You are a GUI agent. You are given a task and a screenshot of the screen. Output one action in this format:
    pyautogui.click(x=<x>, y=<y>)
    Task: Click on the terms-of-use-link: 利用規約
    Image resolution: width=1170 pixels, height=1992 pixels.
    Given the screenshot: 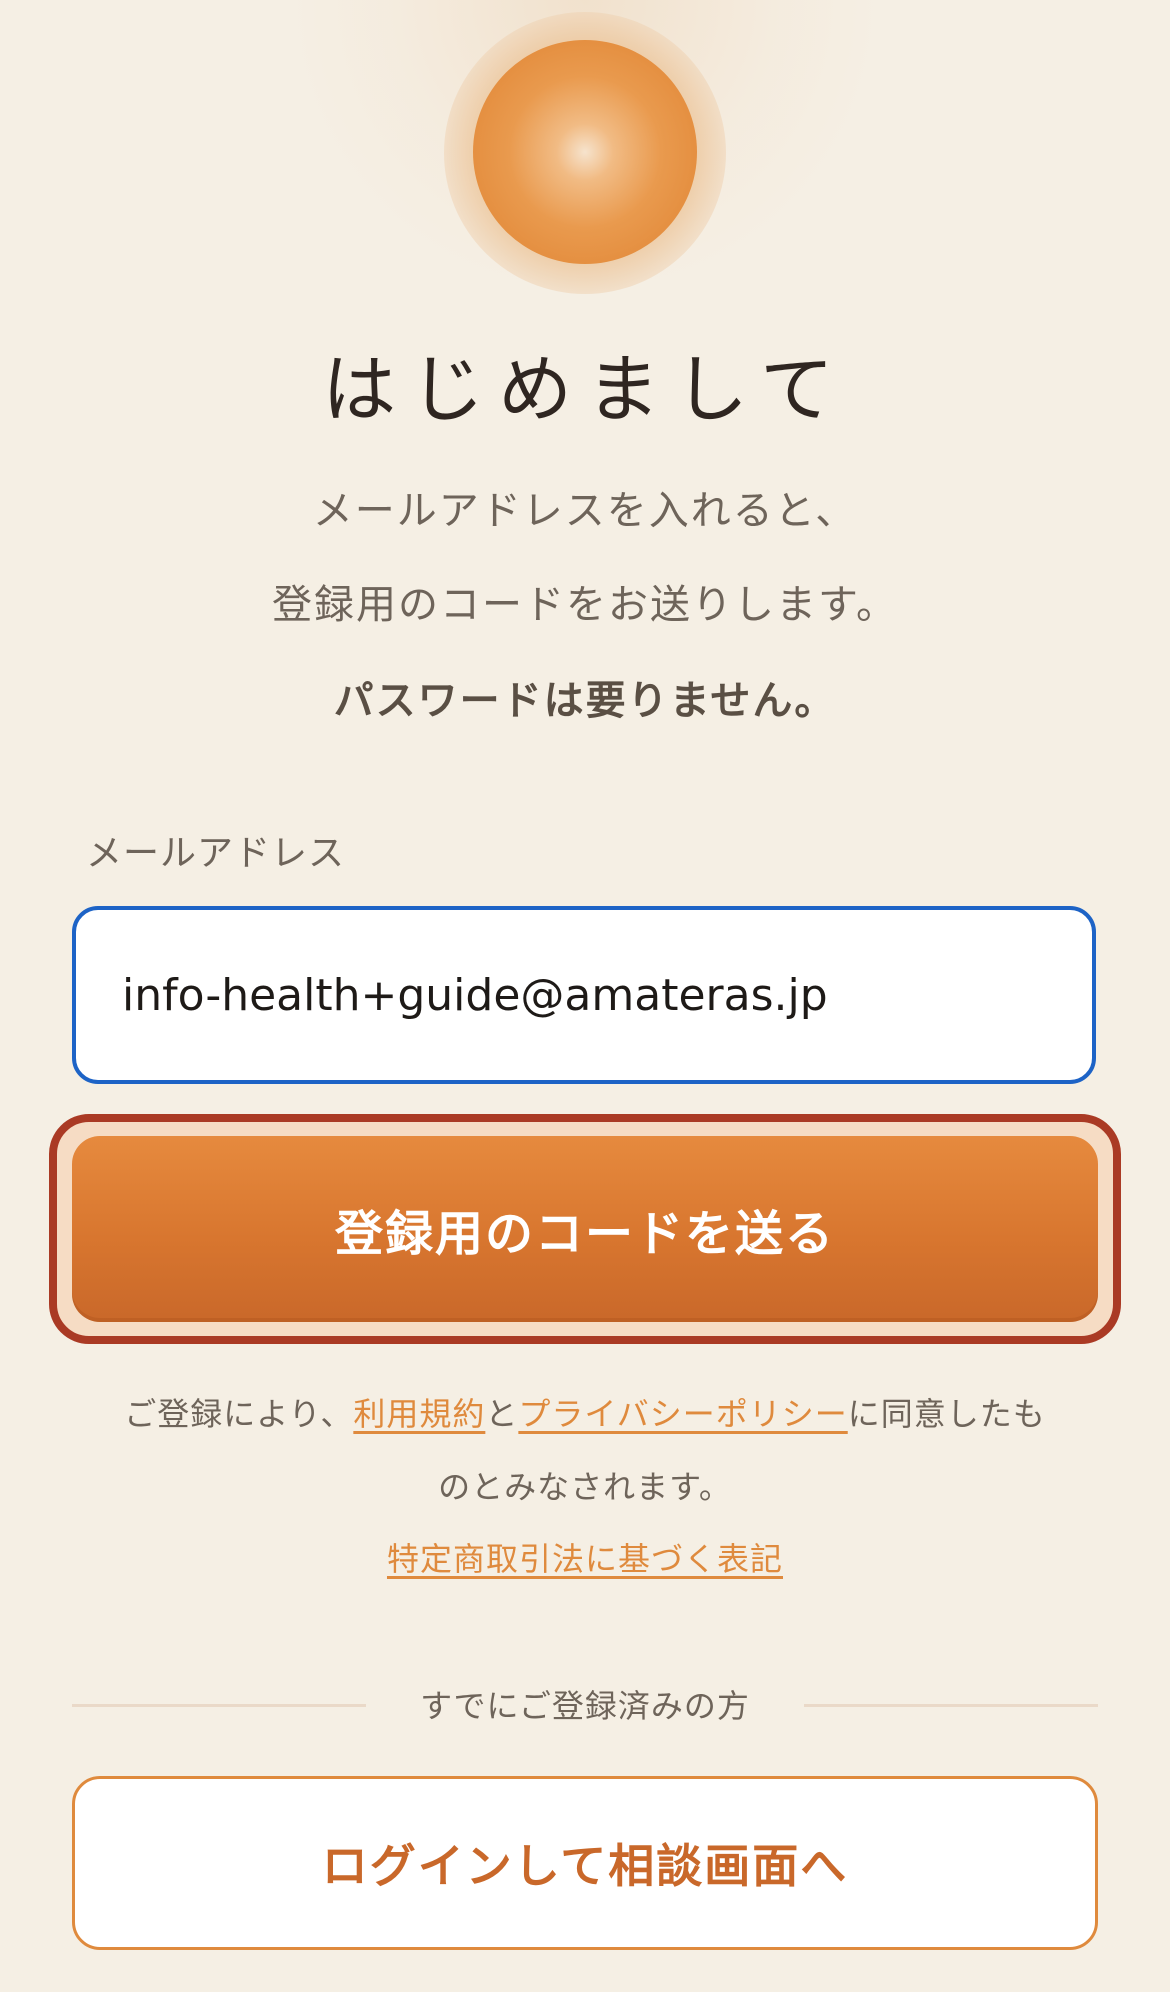 What is the action you would take?
    pyautogui.click(x=419, y=1414)
    